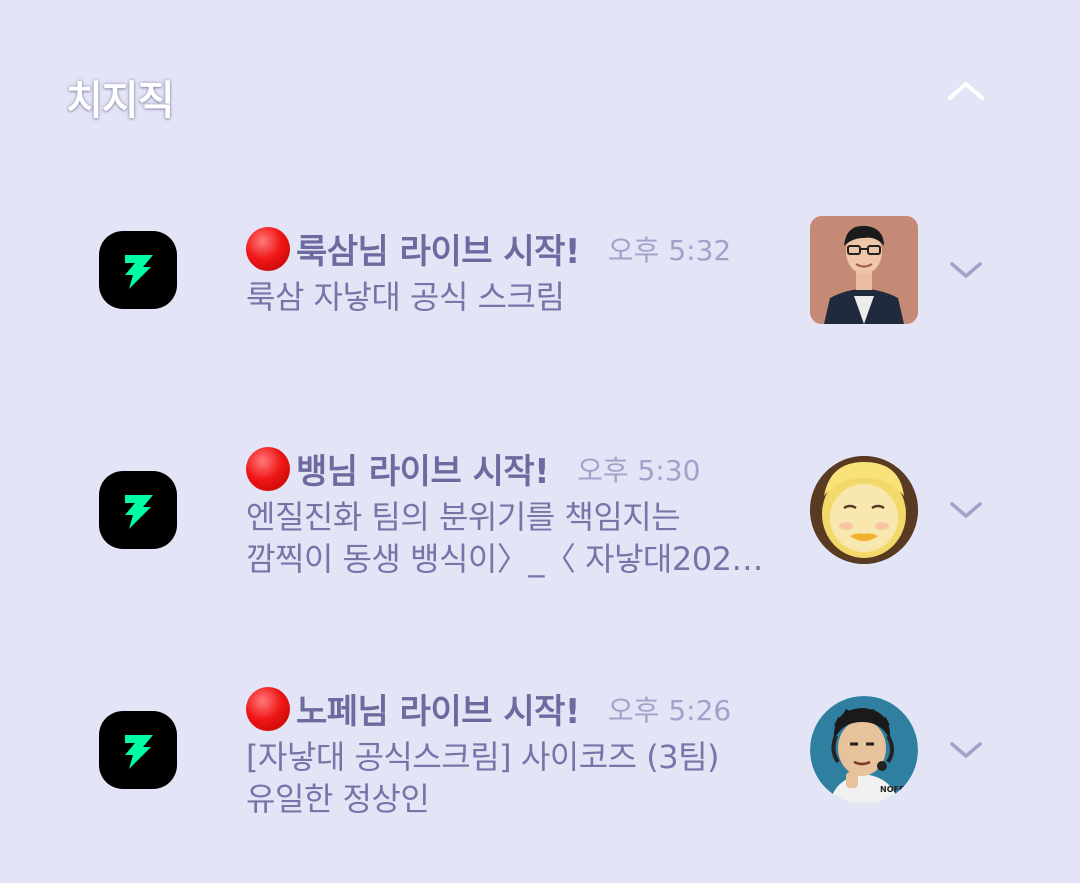 The width and height of the screenshot is (1080, 883). What do you see at coordinates (405, 297) in the screenshot?
I see `notification-body-line: 룩삼 자낳대 공식 스크림` at bounding box center [405, 297].